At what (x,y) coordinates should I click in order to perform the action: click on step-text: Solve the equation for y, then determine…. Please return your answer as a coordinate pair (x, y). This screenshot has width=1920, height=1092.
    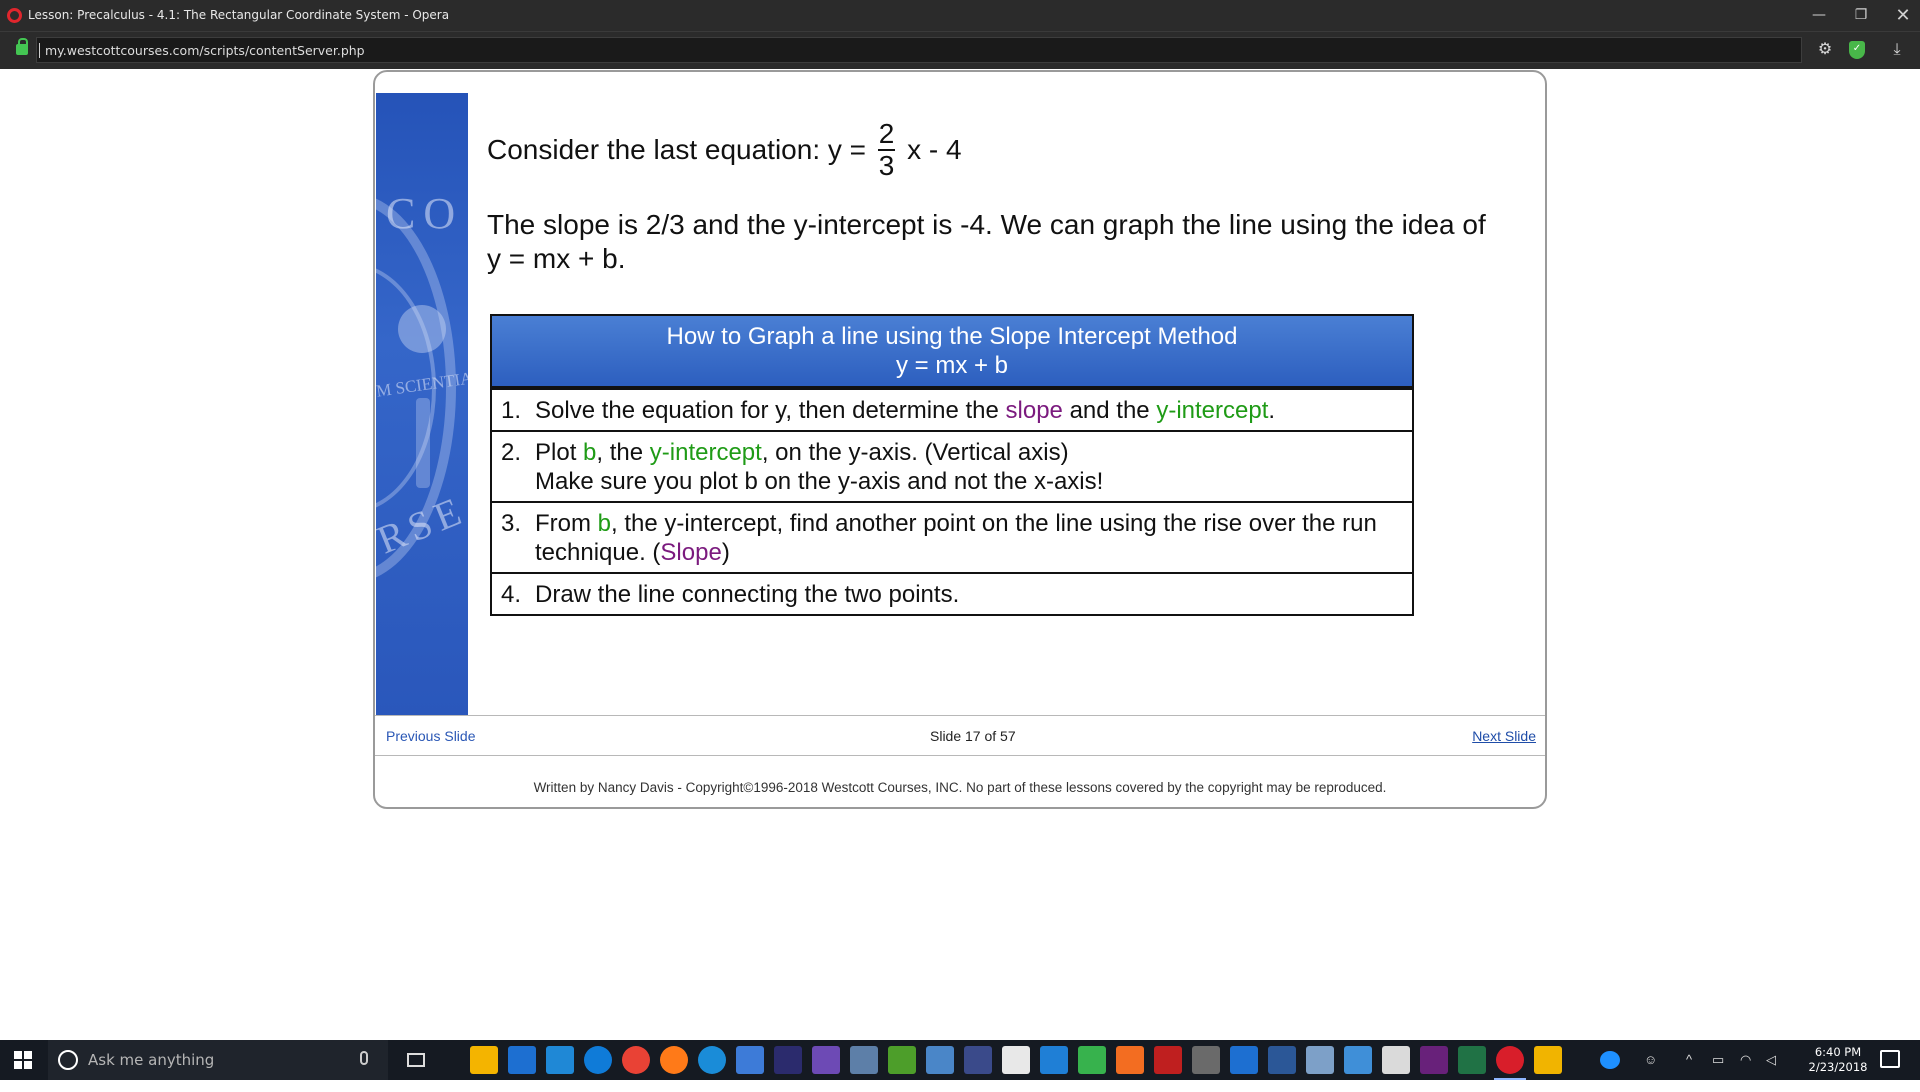
    Looking at the image, I should click on (905, 410).